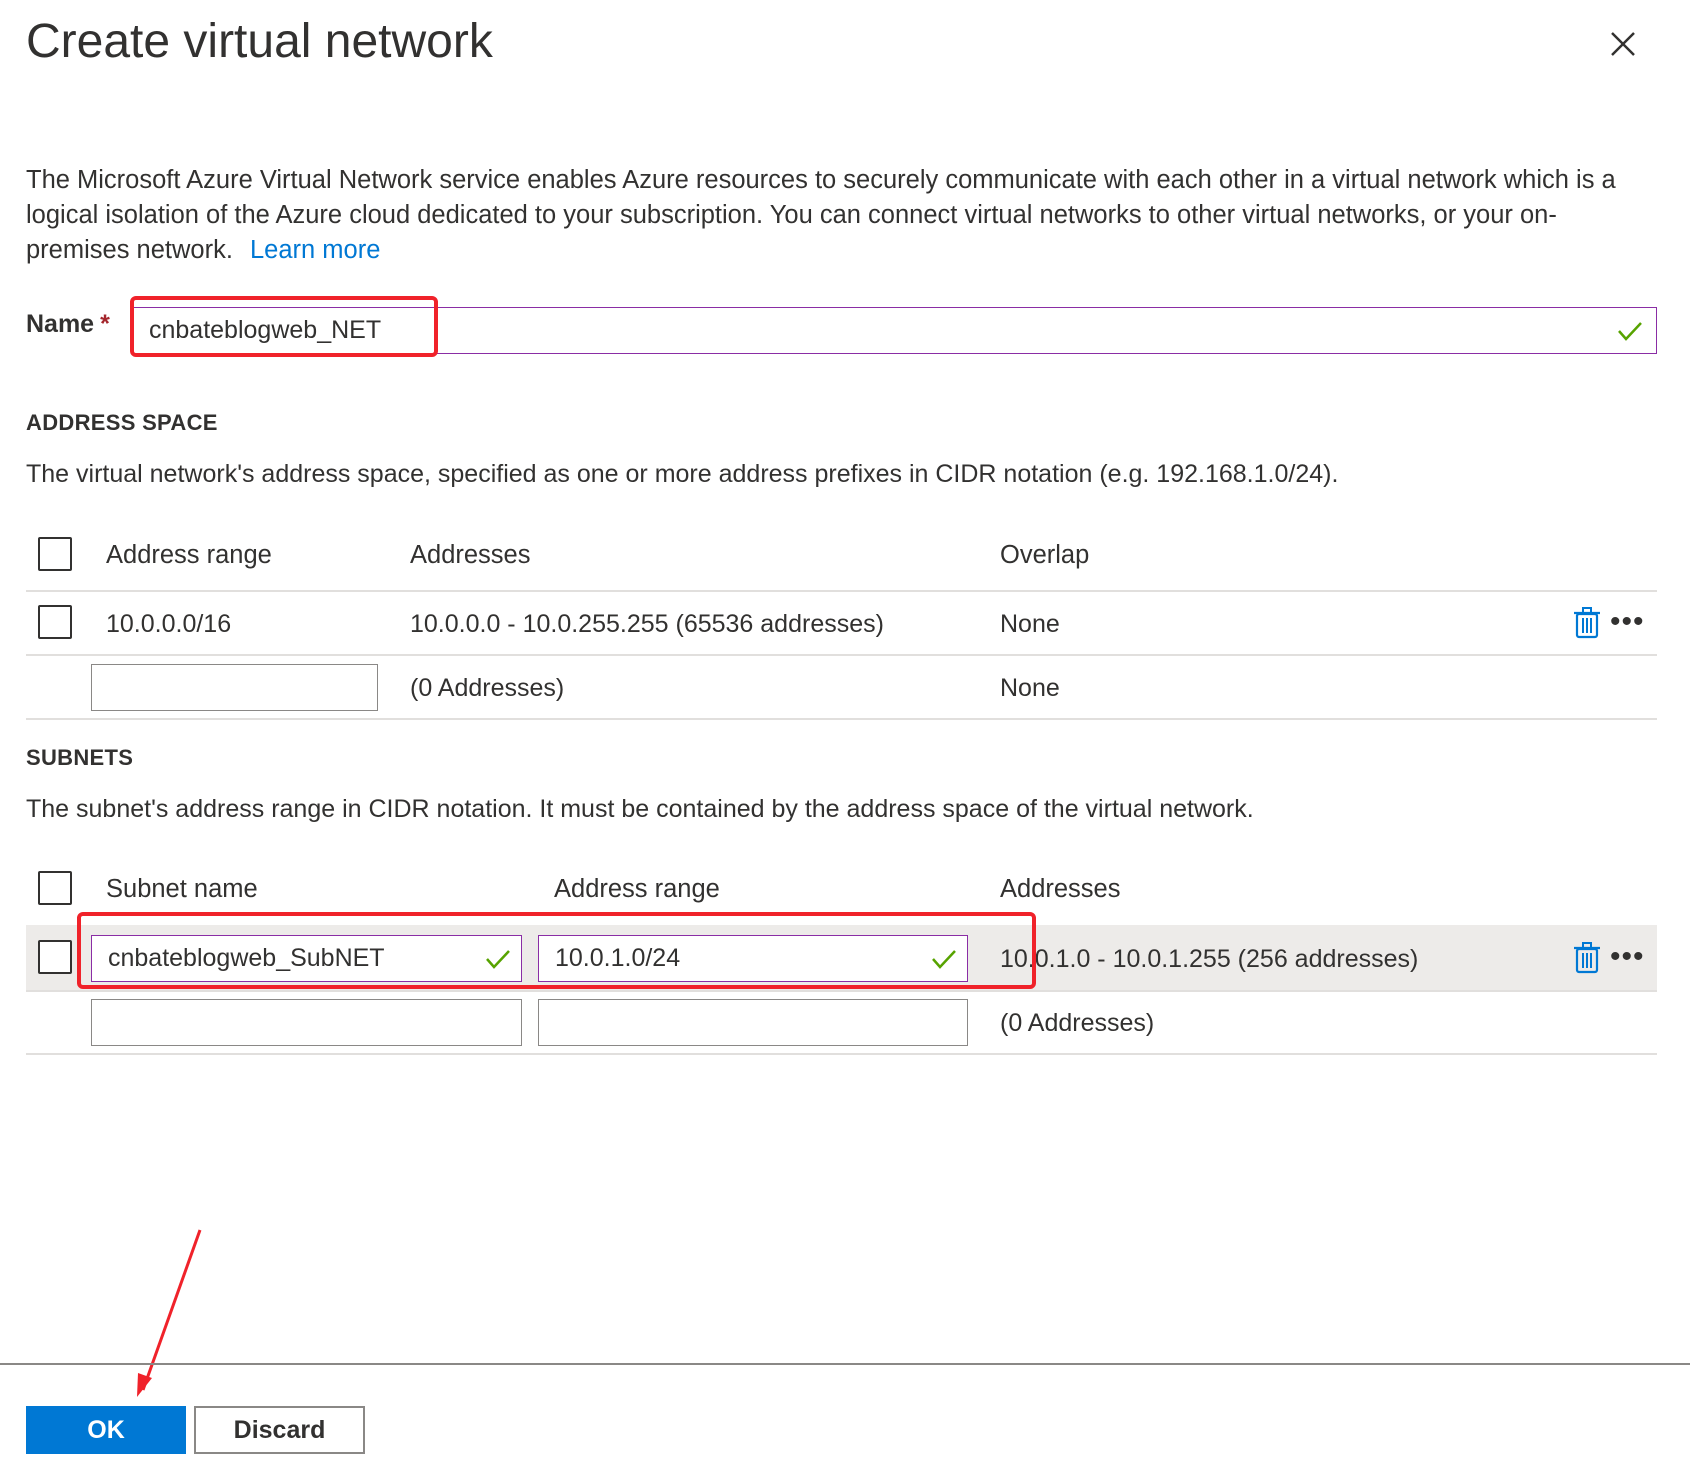 The image size is (1690, 1460). What do you see at coordinates (80, 757) in the screenshot?
I see `subnets-heading: SUBNETS` at bounding box center [80, 757].